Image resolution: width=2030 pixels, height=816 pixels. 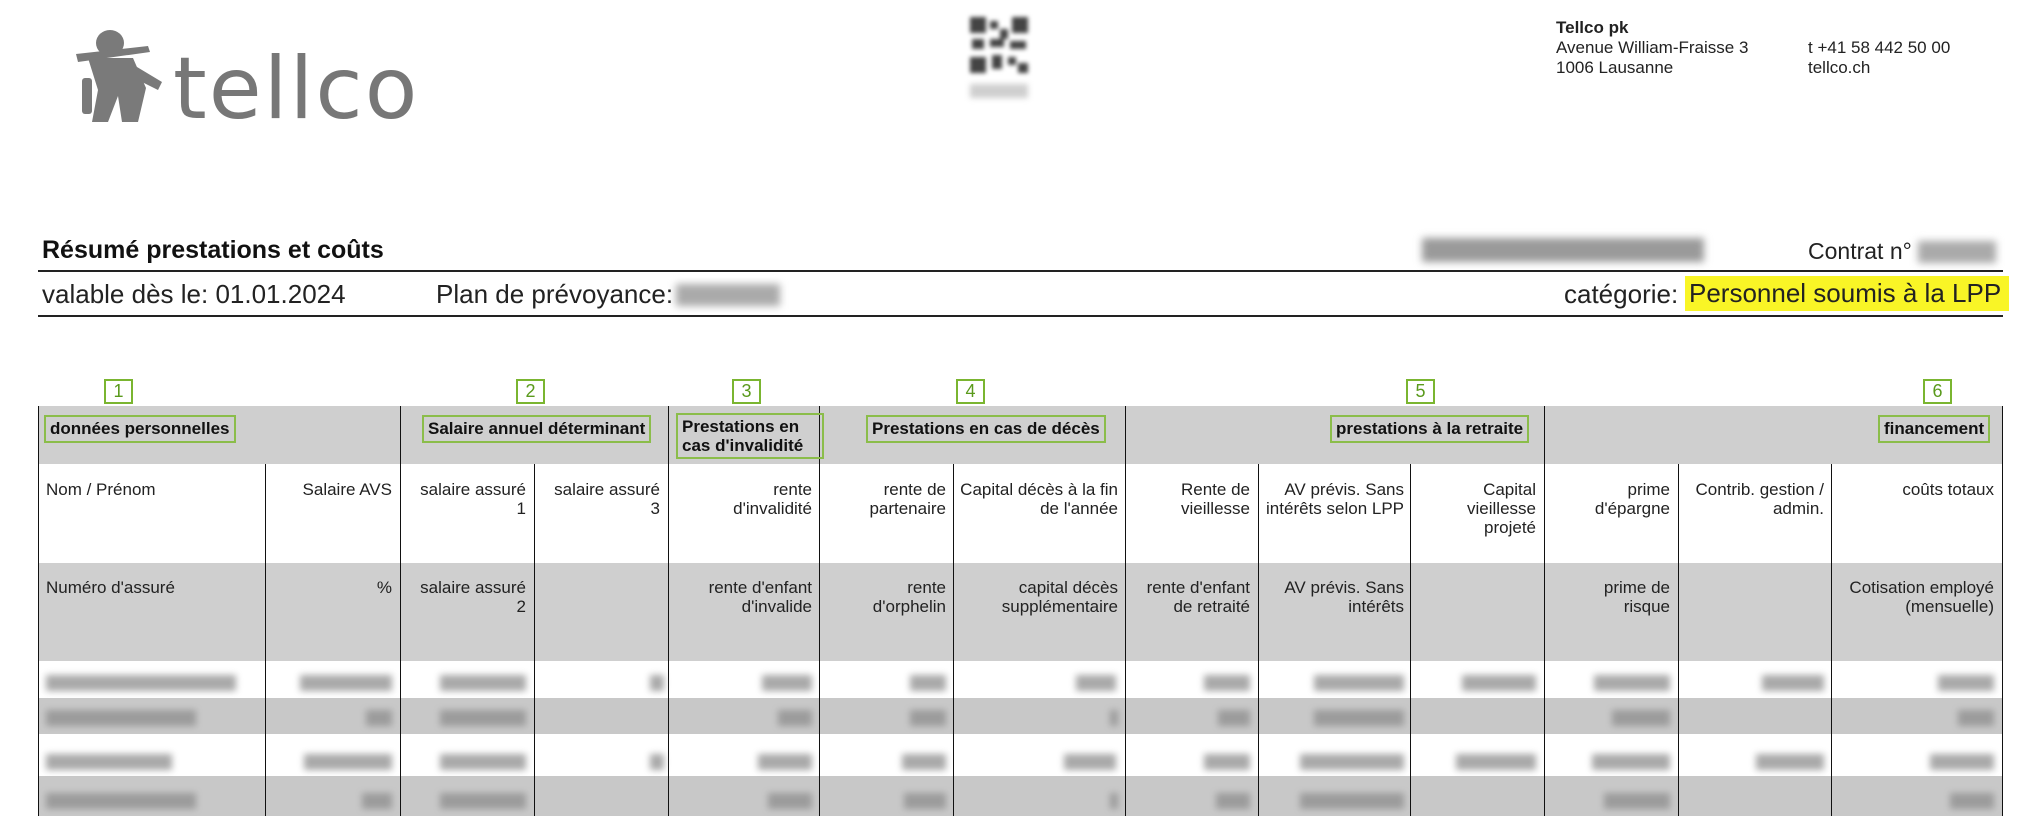 What do you see at coordinates (1879, 58) in the screenshot?
I see `company-contact: t +41 58 442 50 00 tellco.ch` at bounding box center [1879, 58].